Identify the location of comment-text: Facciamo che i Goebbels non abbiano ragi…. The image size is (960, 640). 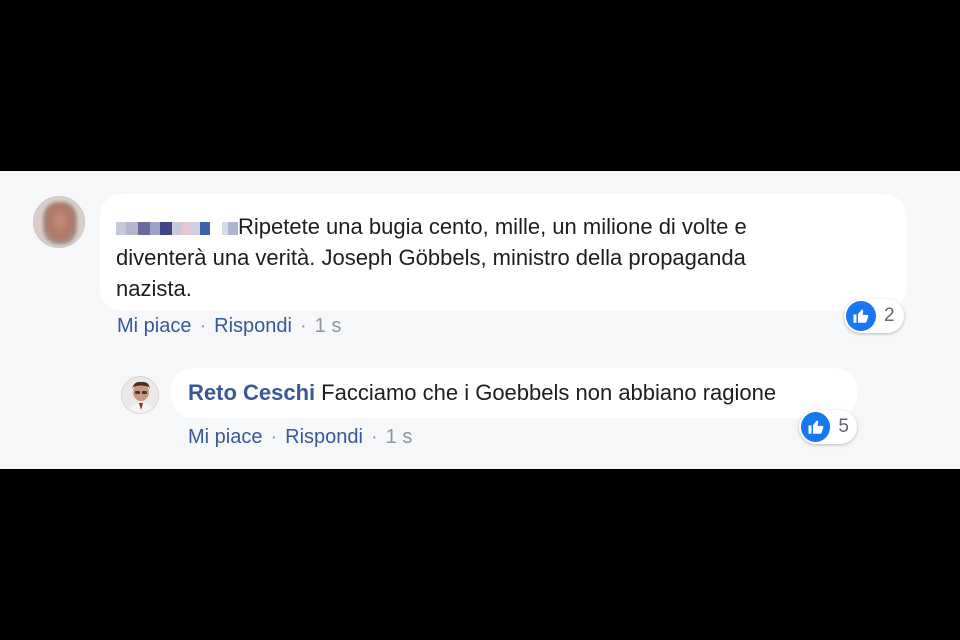
(549, 392).